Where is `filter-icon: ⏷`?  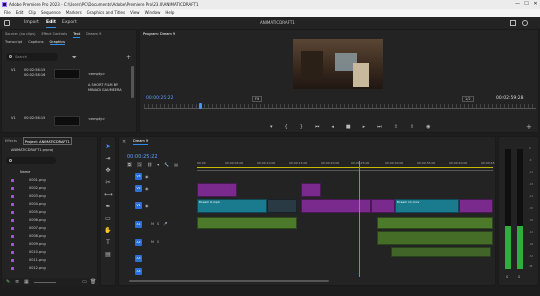
filter-icon: ⏷ is located at coordinates (74, 58).